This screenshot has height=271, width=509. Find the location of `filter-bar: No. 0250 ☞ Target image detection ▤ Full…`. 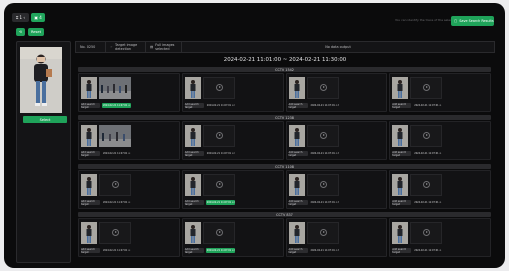

filter-bar: No. 0250 ☞ Target image detection ▤ Full… is located at coordinates (285, 47).